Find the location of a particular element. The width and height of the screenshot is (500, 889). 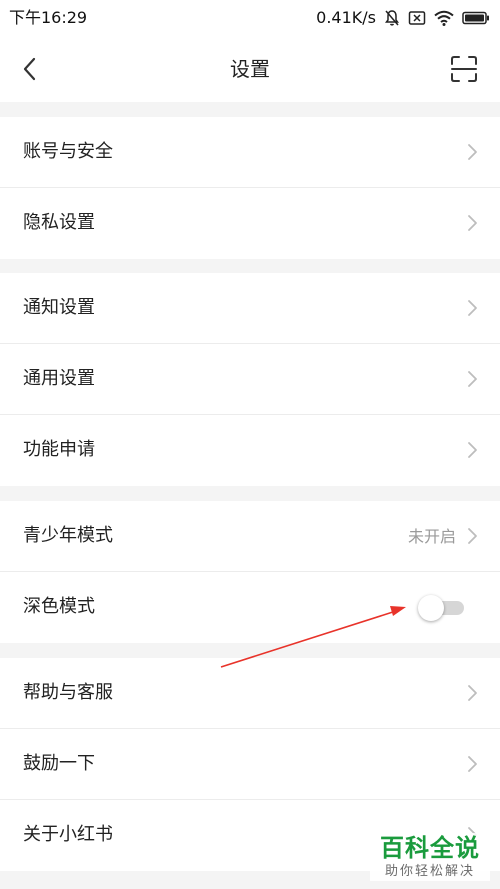

toggle-knob is located at coordinates (431, 608).